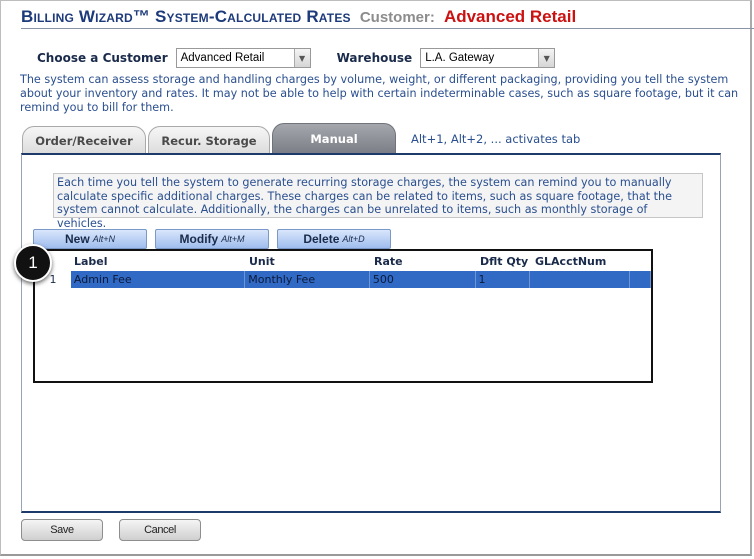 This screenshot has width=754, height=559. I want to click on new-button: New Alt+N, so click(90, 239).